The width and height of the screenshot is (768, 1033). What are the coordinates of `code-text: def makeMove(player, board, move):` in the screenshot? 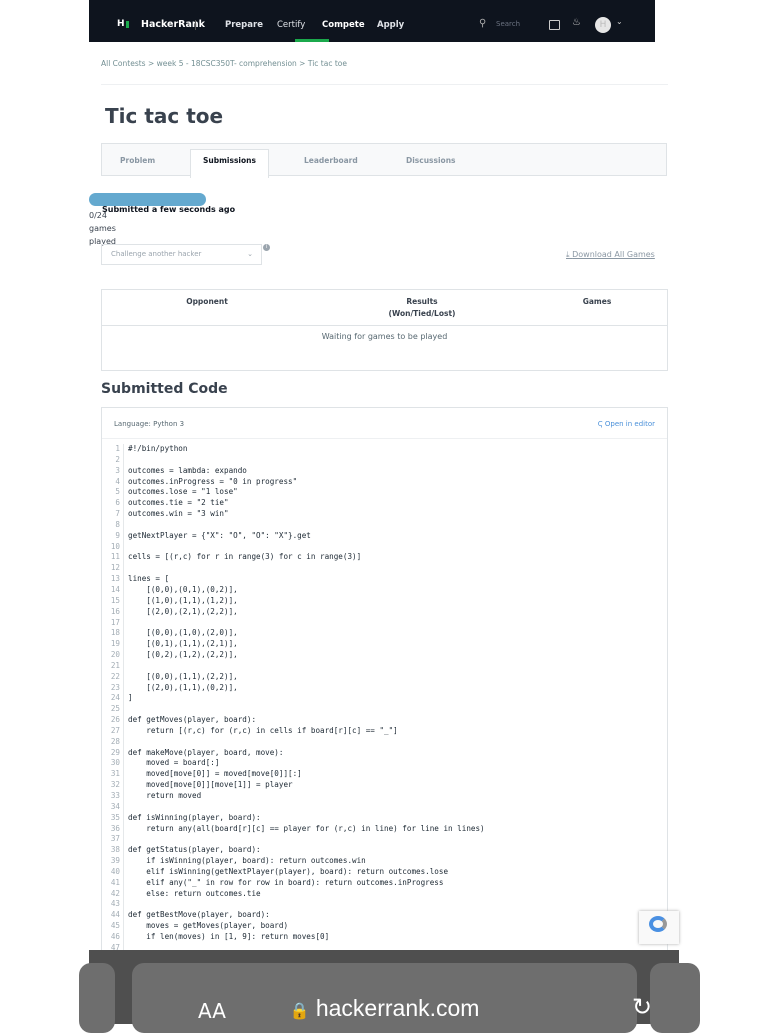 It's located at (206, 752).